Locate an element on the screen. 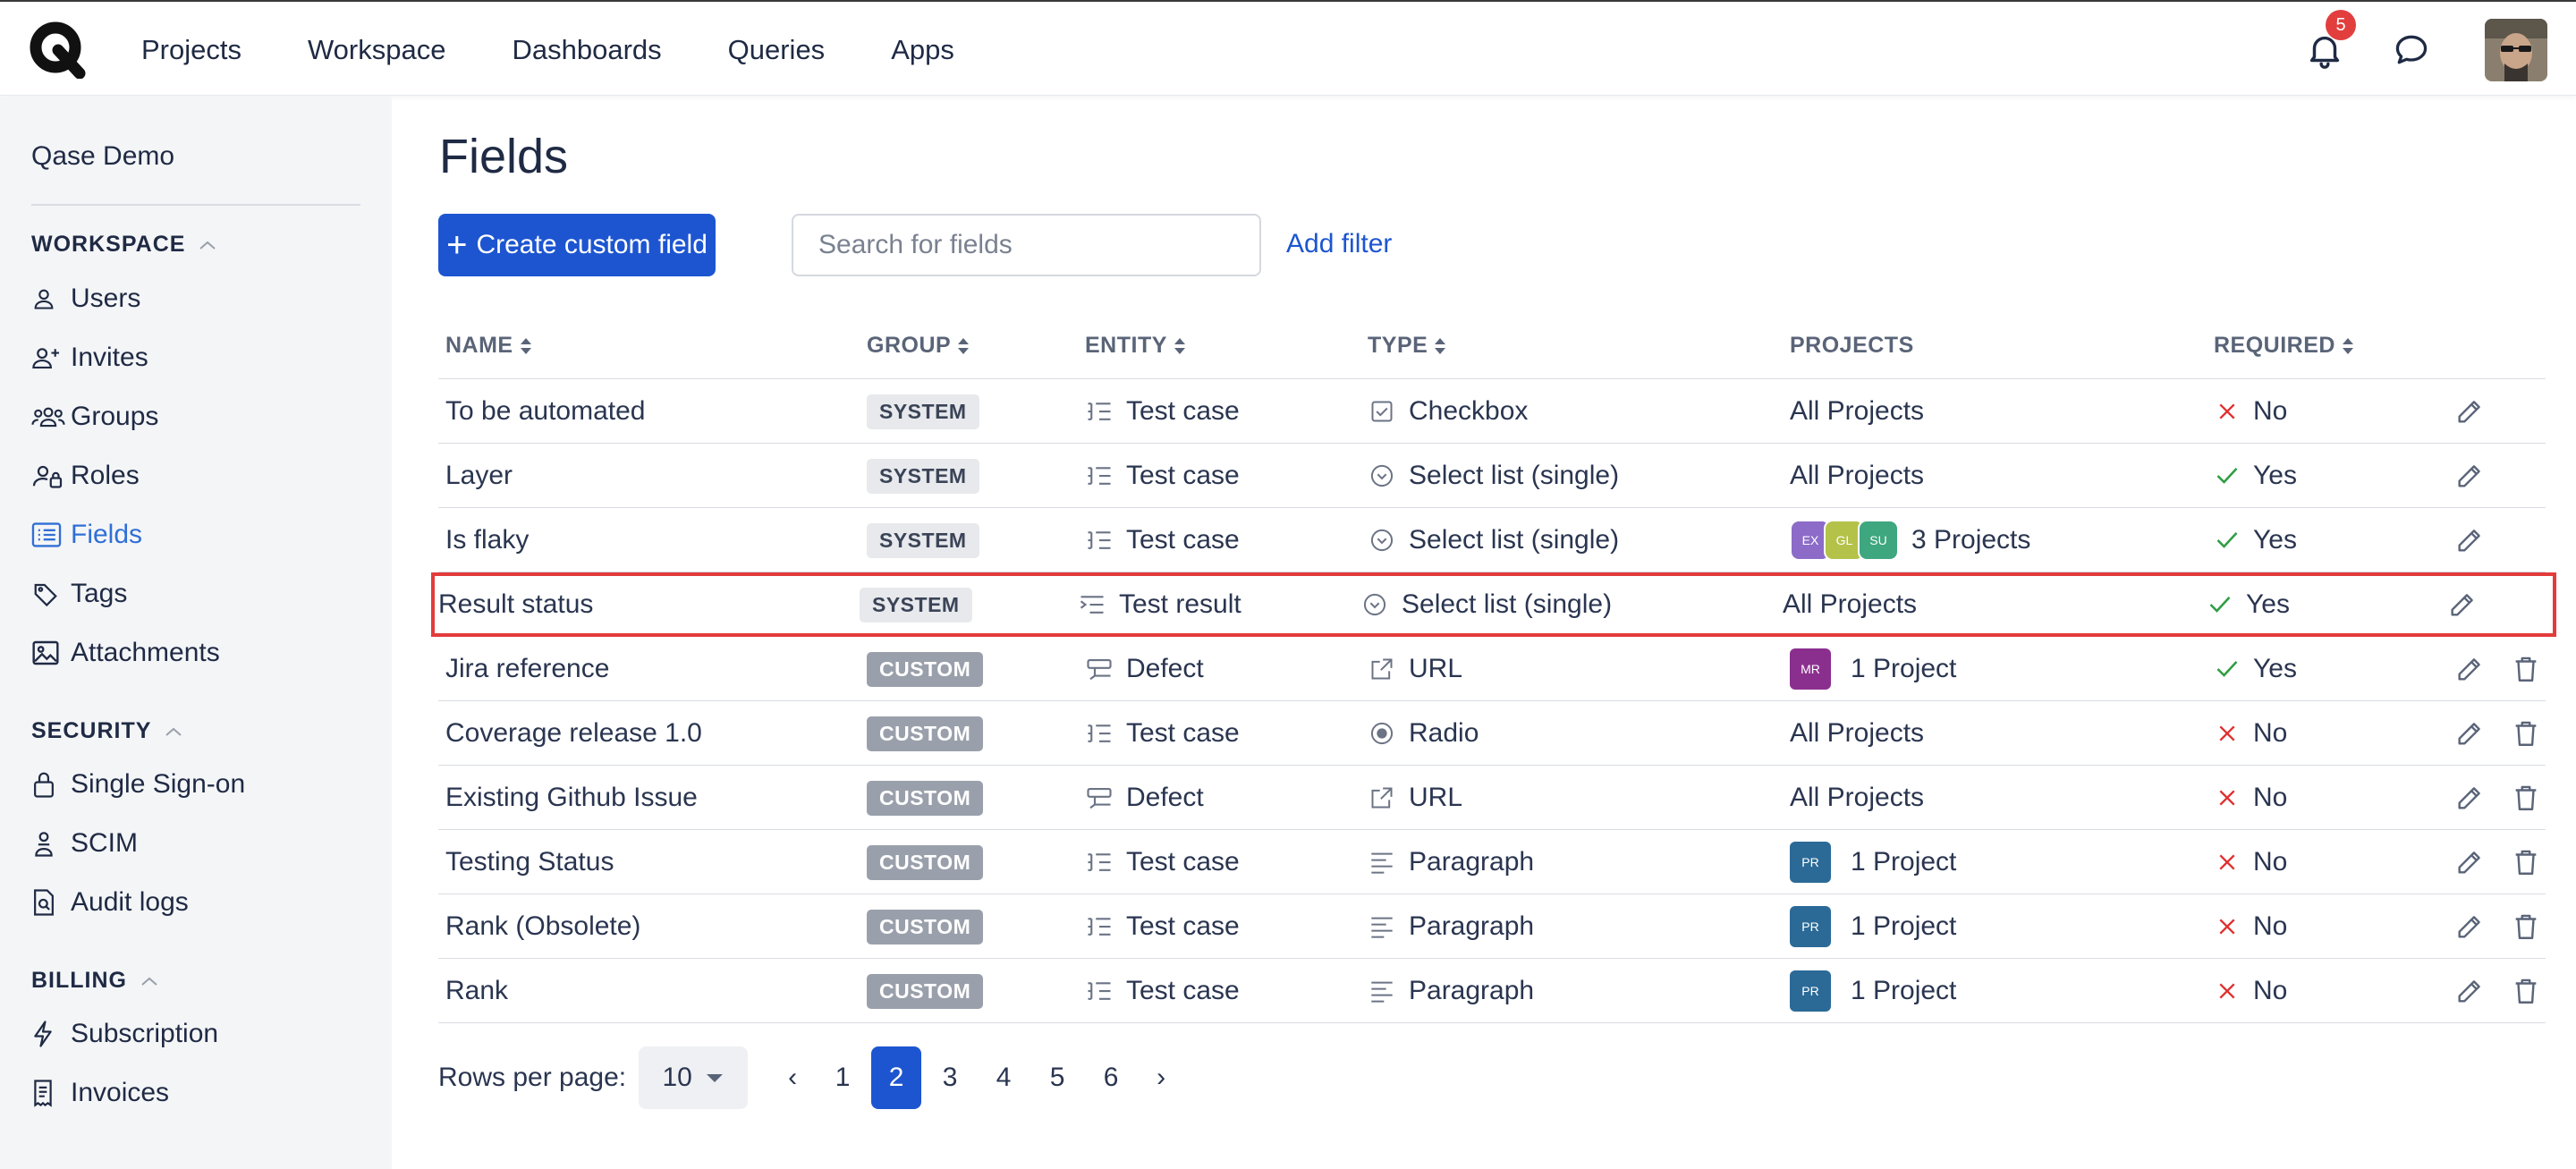  section-security: SECURITY is located at coordinates (107, 731).